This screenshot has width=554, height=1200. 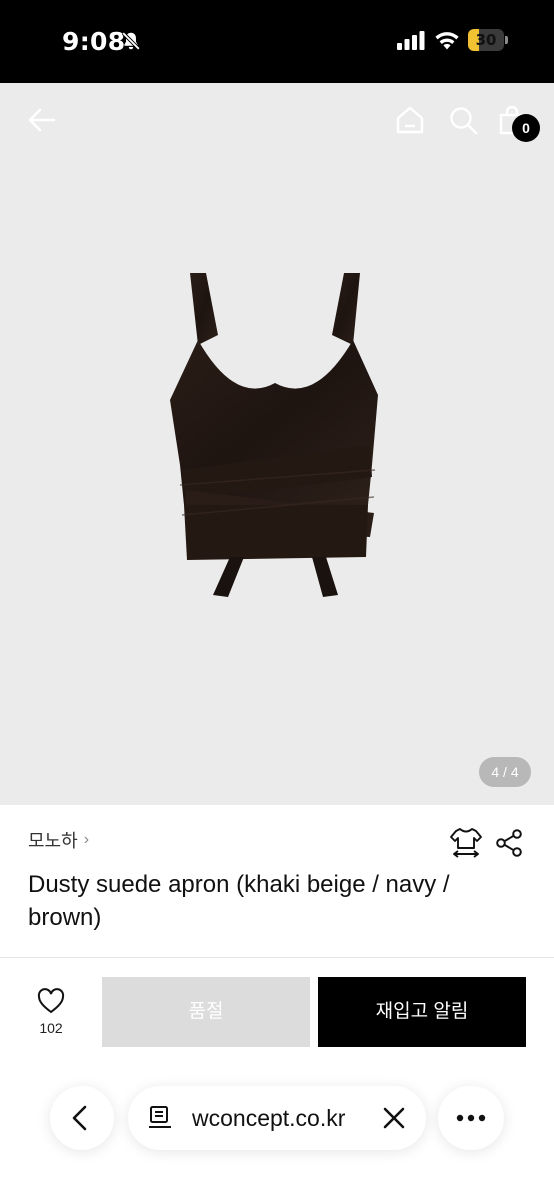 What do you see at coordinates (277, 41) in the screenshot?
I see `status-bar: 9:08 30` at bounding box center [277, 41].